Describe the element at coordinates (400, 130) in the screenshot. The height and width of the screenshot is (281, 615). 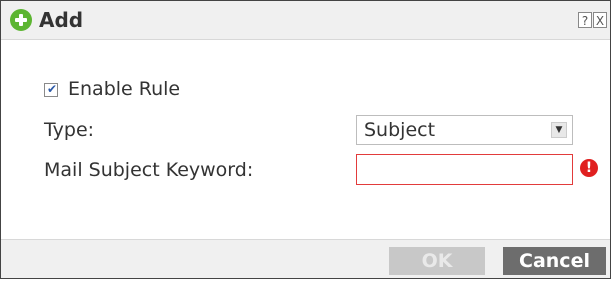
I see `type-select-value: Subject` at that location.